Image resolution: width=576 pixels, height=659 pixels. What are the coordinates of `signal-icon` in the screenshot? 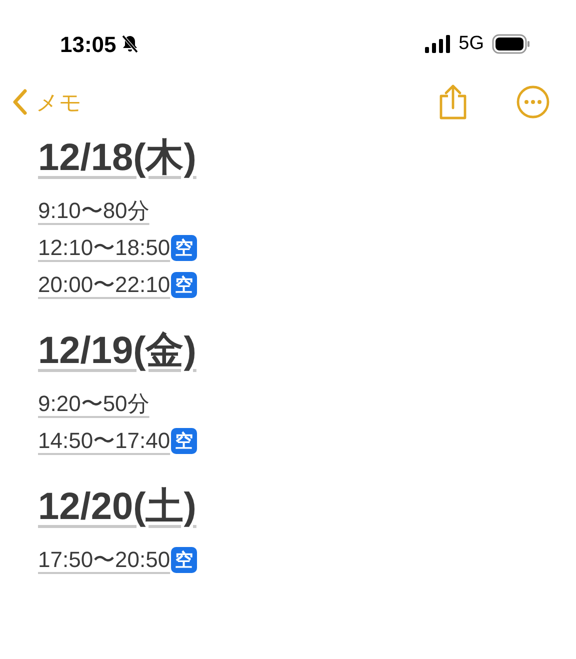 It's located at (437, 44).